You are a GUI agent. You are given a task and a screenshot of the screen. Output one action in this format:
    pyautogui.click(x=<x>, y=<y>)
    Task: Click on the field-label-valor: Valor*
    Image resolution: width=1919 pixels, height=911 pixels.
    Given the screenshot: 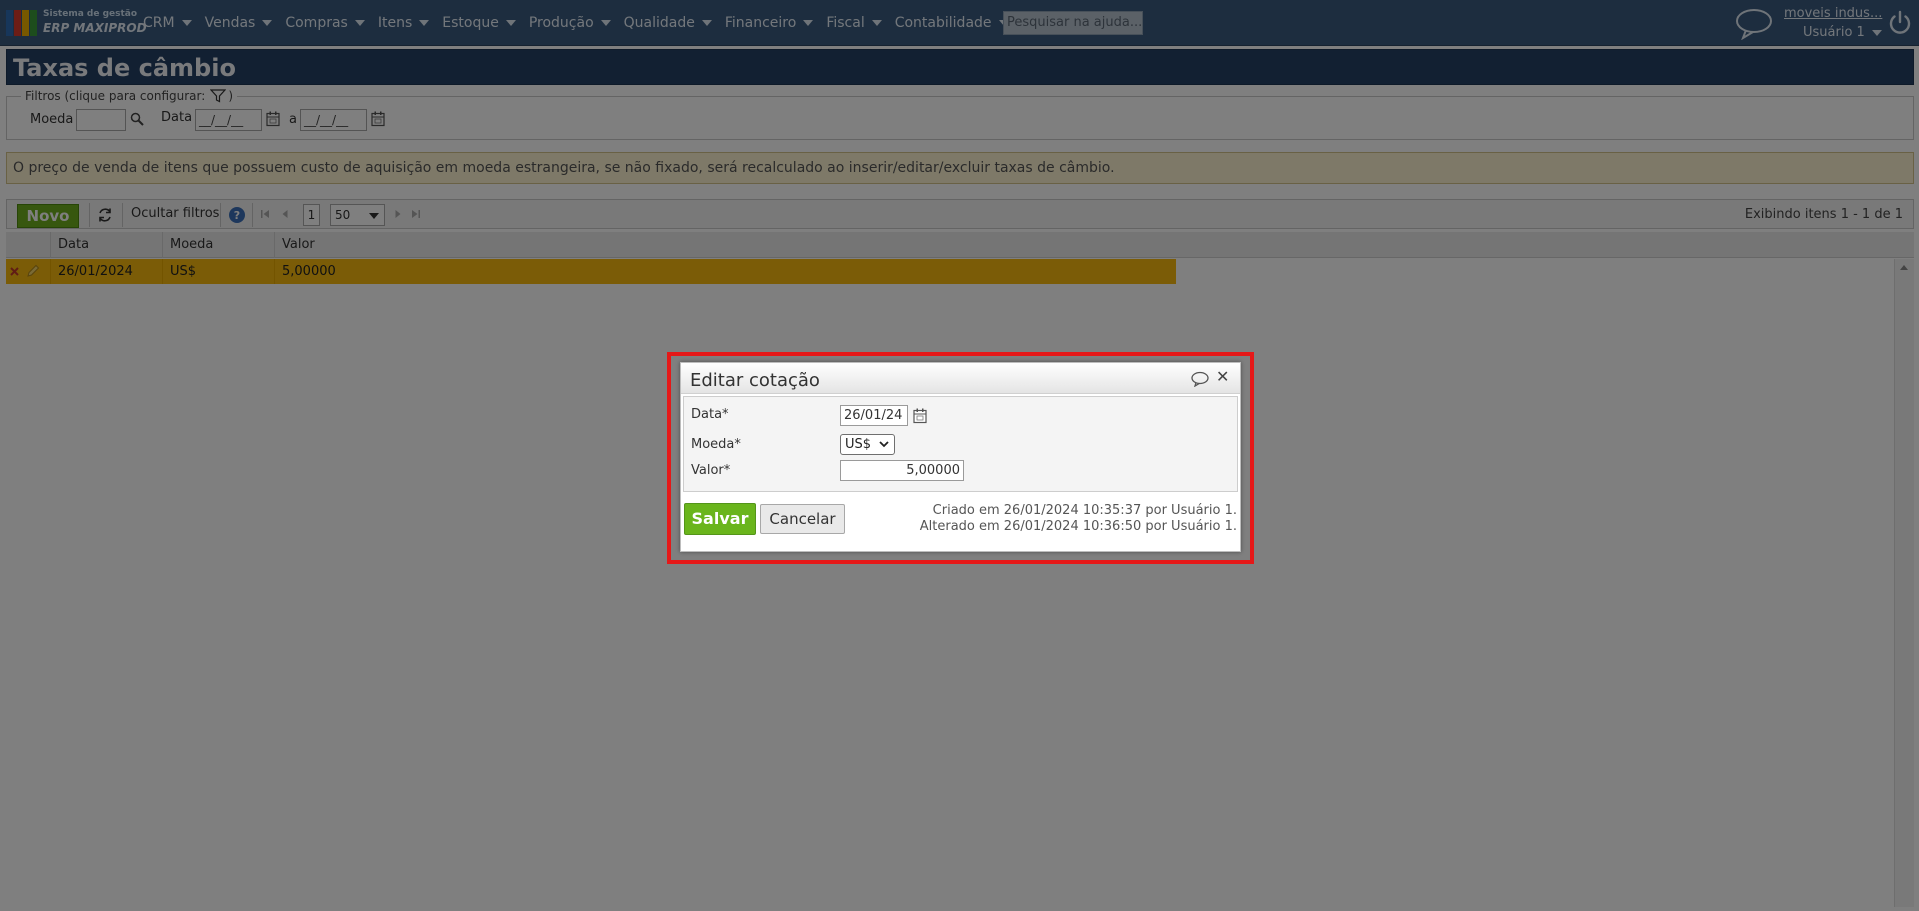 What is the action you would take?
    pyautogui.click(x=711, y=470)
    